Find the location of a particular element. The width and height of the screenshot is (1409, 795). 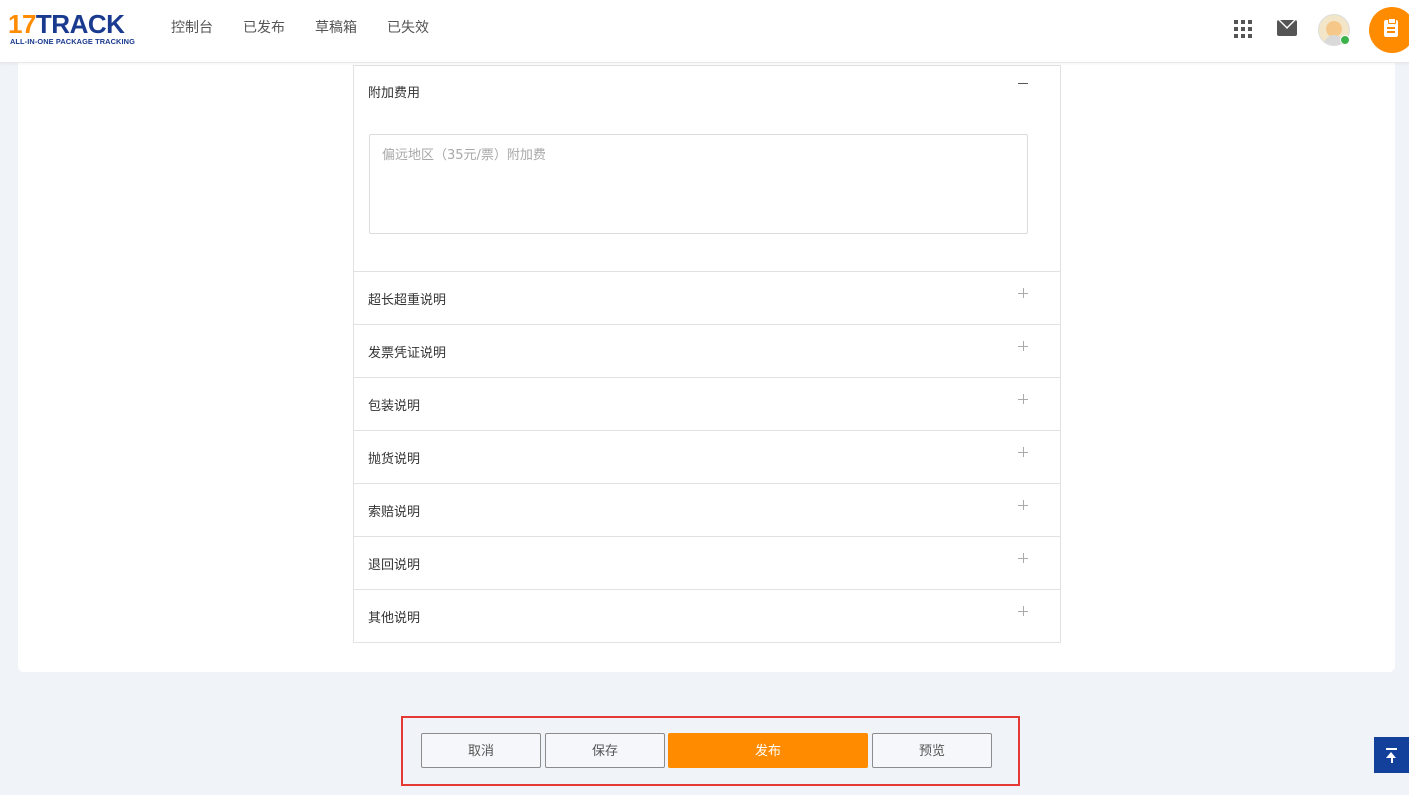

save-button: 保存 is located at coordinates (605, 750).